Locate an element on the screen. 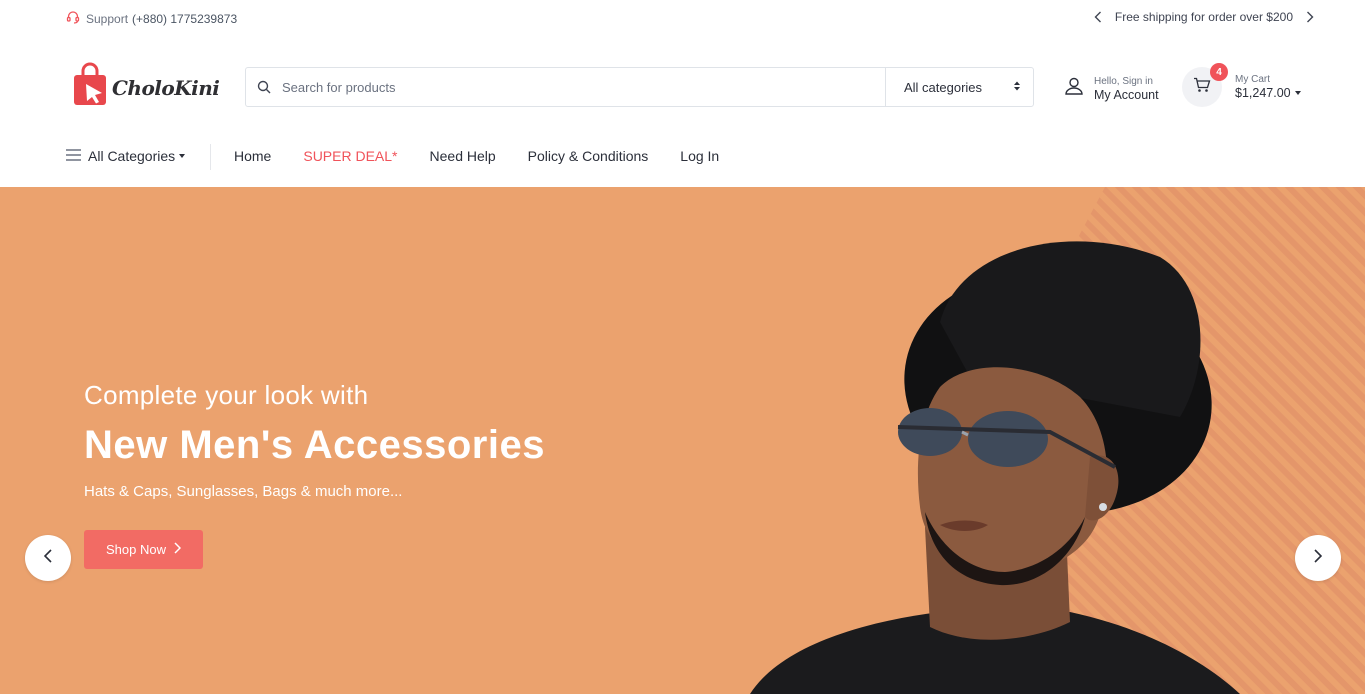 The width and height of the screenshot is (1365, 694). headset-icon is located at coordinates (76, 18).